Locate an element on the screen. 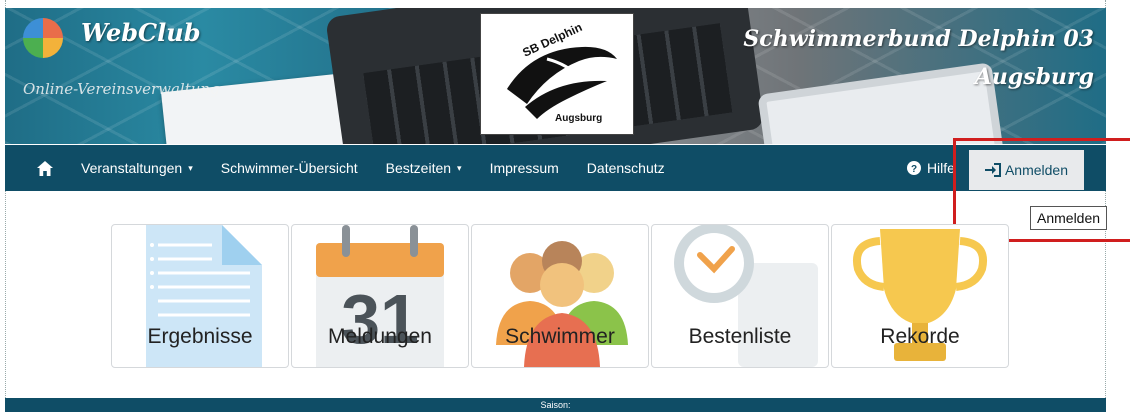 The height and width of the screenshot is (412, 1130). nav-label: Impressum is located at coordinates (524, 168).